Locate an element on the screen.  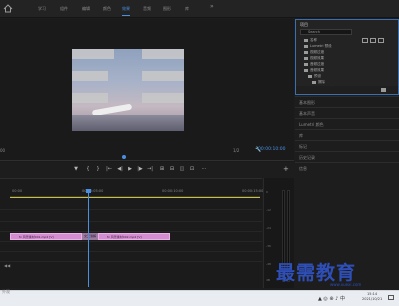
monitor-zoom-readout: 00 is located at coordinates (3, 150).